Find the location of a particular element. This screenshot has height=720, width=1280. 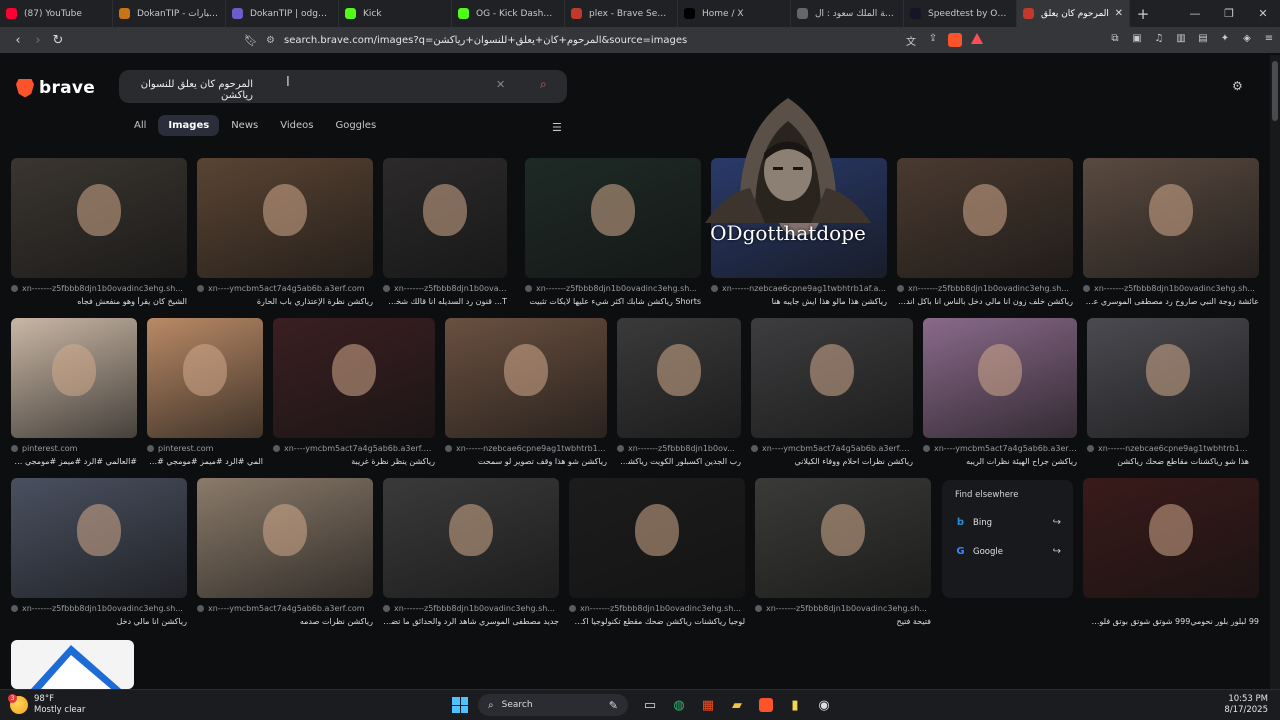

search-tab-news: News is located at coordinates (244, 125).